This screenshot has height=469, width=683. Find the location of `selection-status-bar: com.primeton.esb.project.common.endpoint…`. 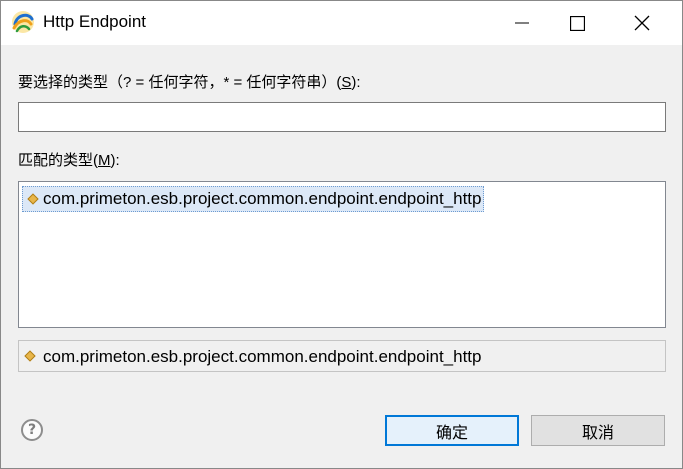

selection-status-bar: com.primeton.esb.project.common.endpoint… is located at coordinates (342, 356).